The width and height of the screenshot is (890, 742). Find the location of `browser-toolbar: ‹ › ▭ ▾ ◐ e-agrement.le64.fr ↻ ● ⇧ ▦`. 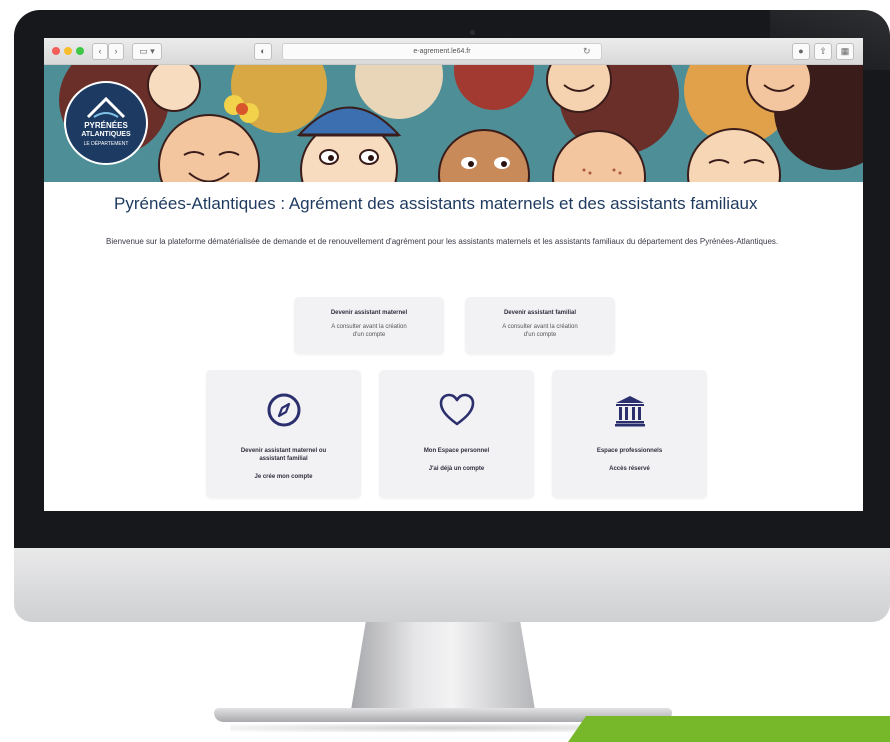

browser-toolbar: ‹ › ▭ ▾ ◐ e-agrement.le64.fr ↻ ● ⇧ ▦ is located at coordinates (453, 51).